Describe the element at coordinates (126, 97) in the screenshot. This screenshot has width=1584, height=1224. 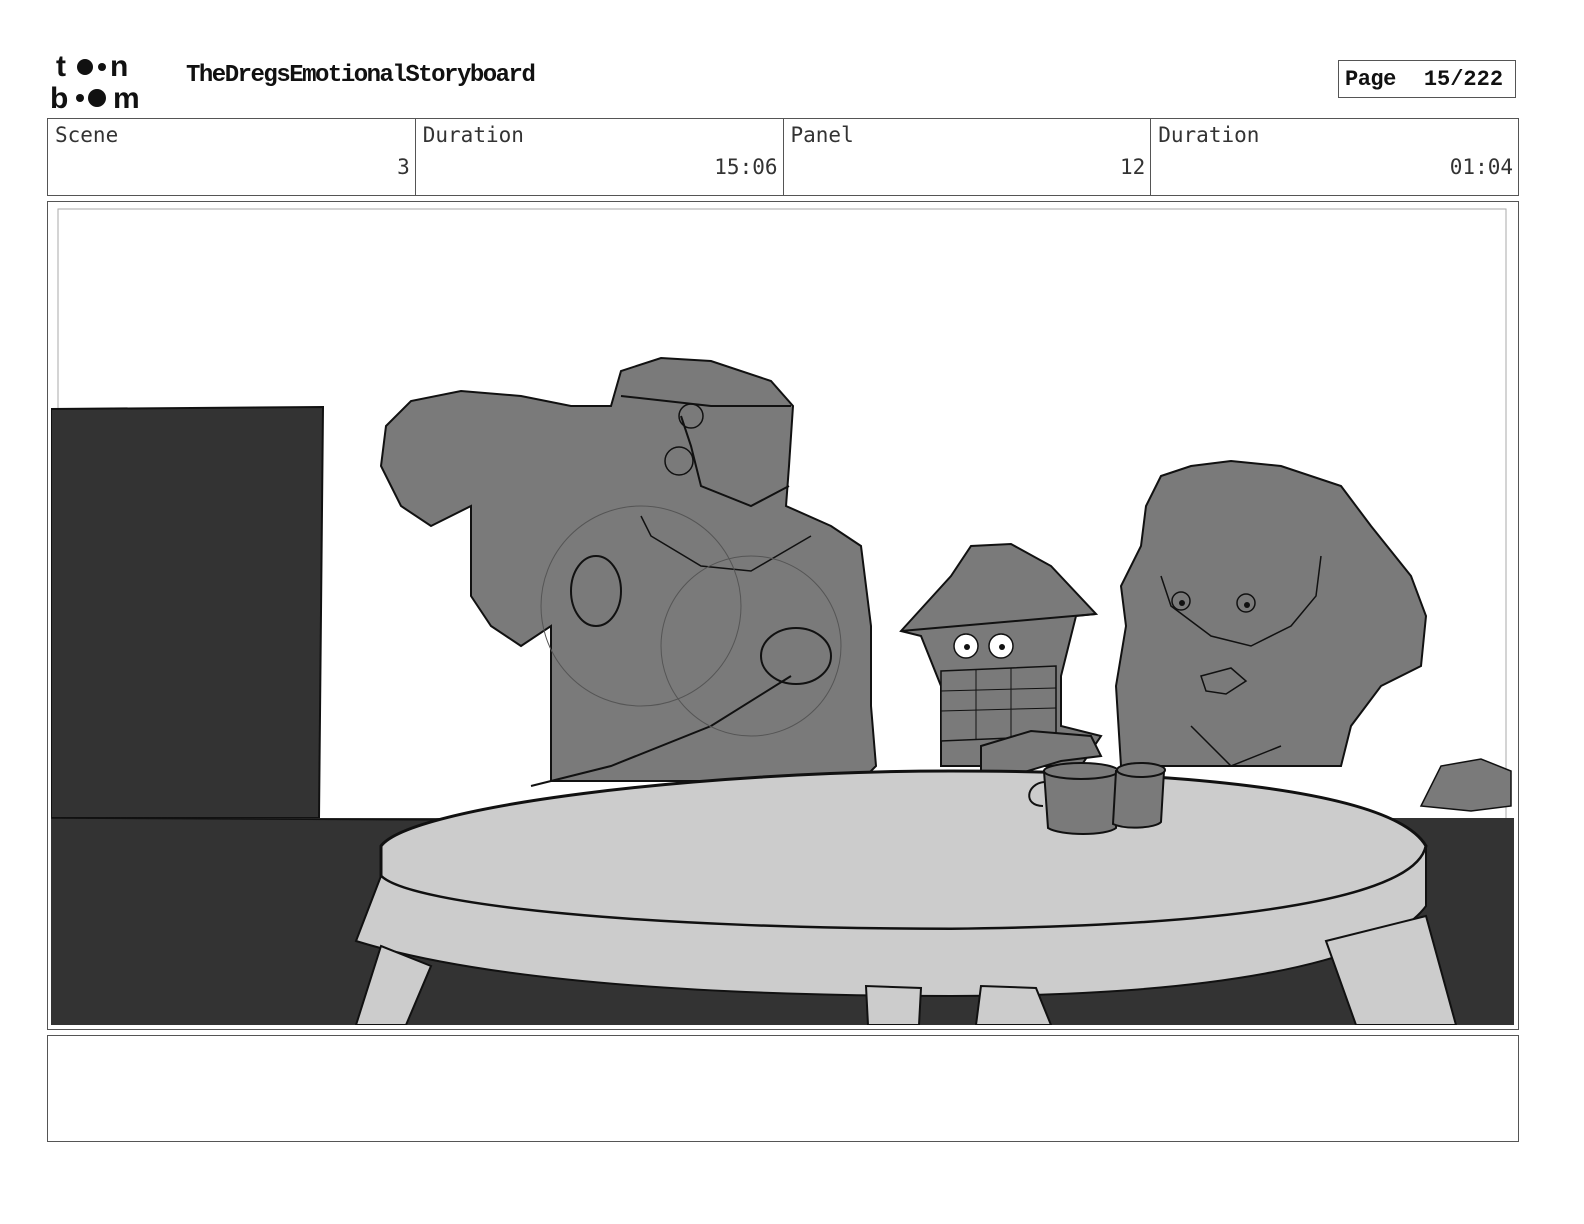
I see `svg-text: m` at that location.